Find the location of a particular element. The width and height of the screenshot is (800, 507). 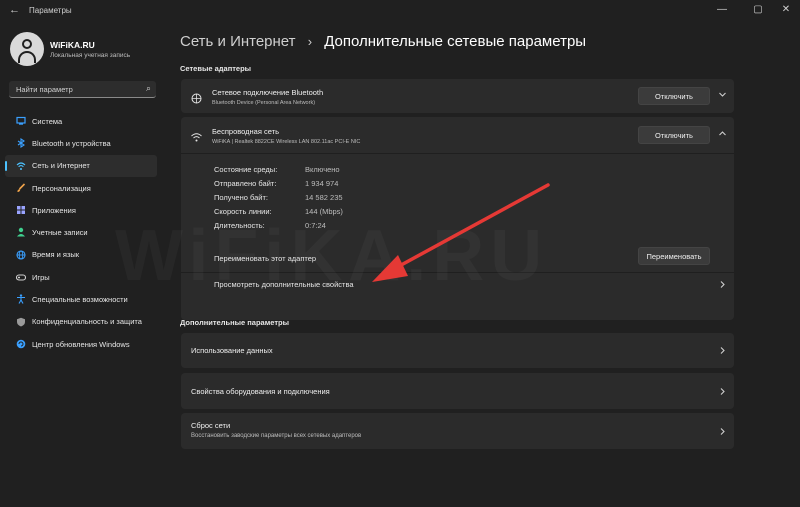

detail-label: Длительность: is located at coordinates (239, 225).